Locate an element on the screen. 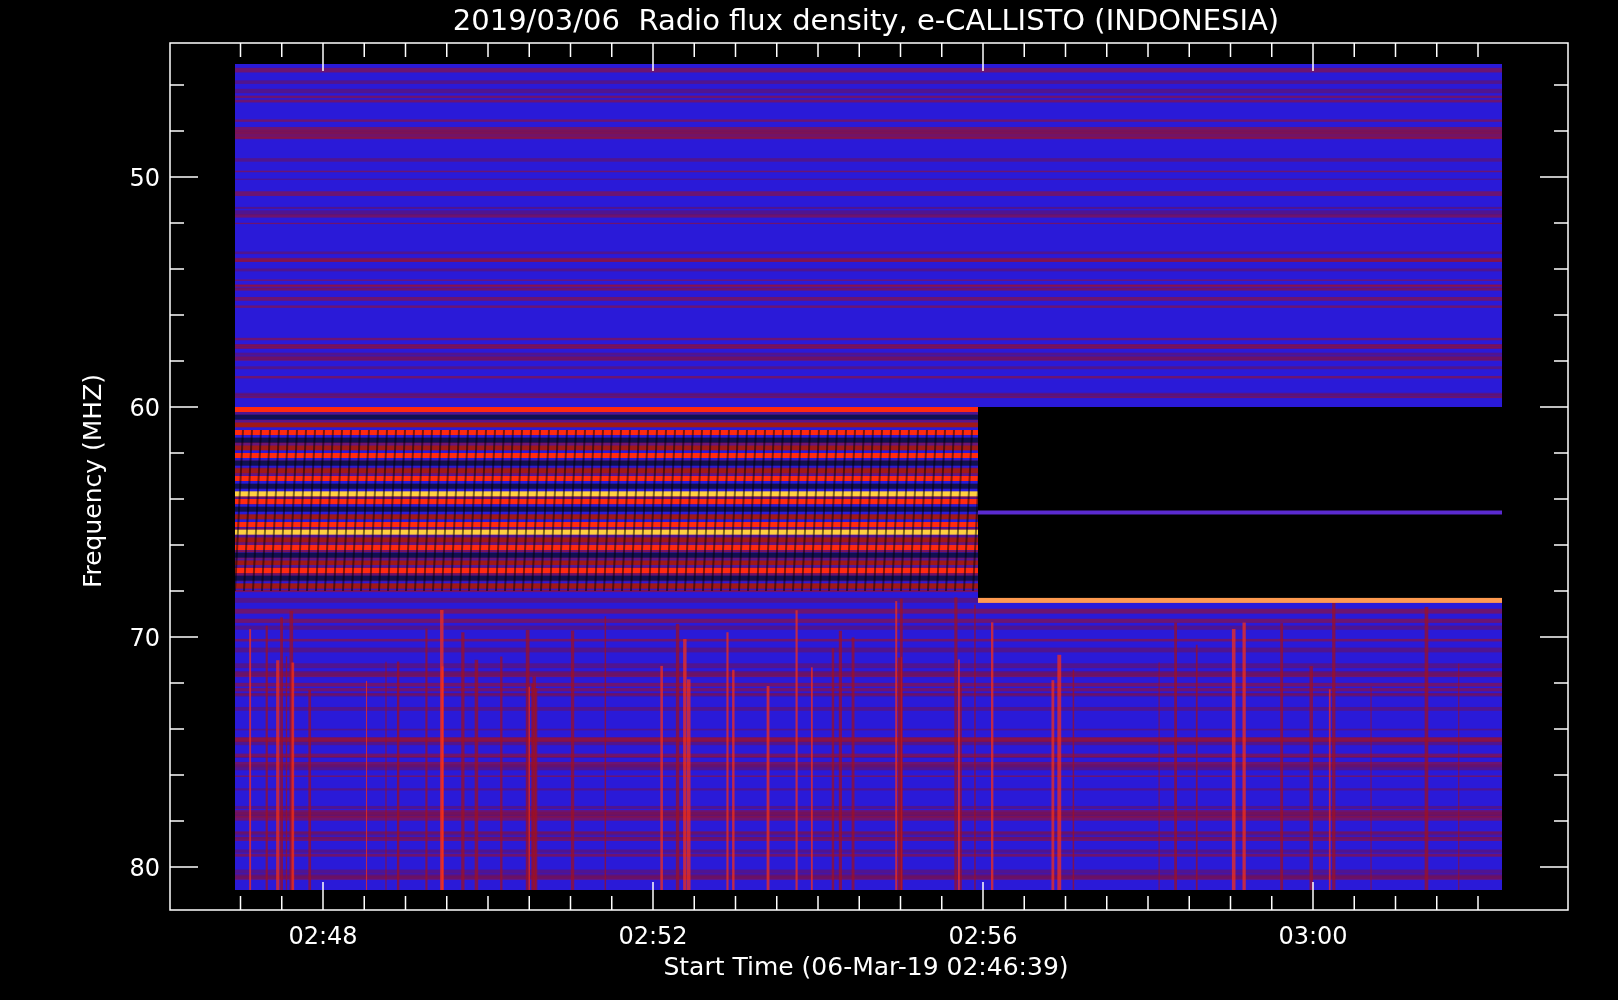 The width and height of the screenshot is (1618, 1000). x-axis-label: Start Time (06-Mar-19 02:46:39) is located at coordinates (866, 966).